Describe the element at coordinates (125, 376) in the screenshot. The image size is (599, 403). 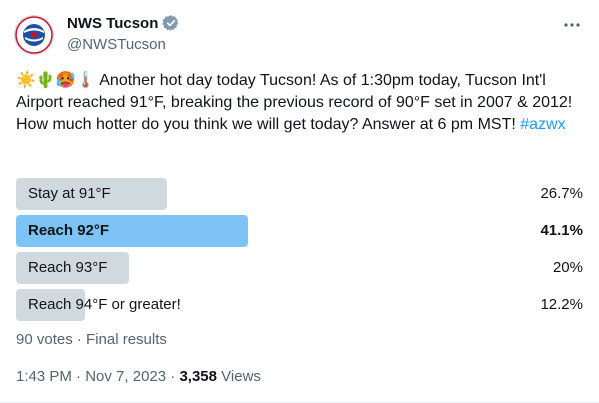
I see `tweet-date: Nov 7, 2023` at that location.